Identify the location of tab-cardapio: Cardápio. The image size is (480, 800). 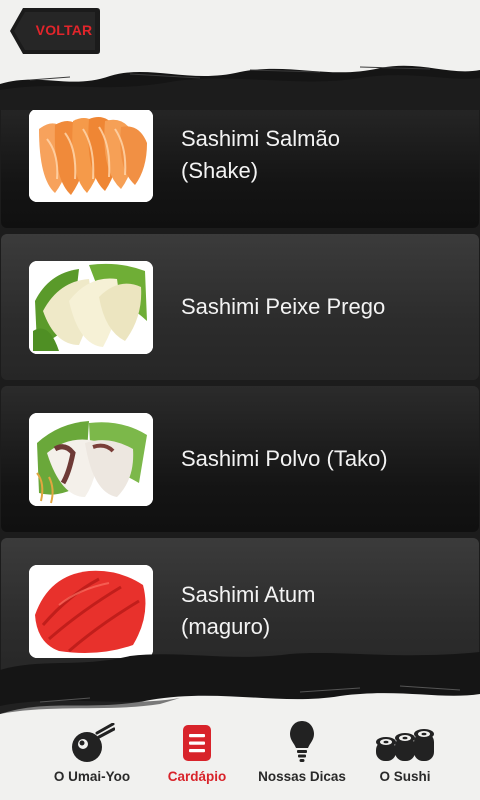
(197, 752).